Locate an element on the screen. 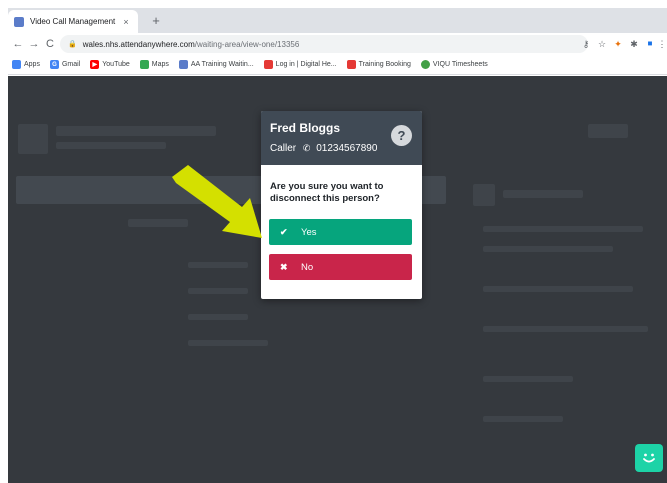  yes-button: ✔ Yes is located at coordinates (340, 232).